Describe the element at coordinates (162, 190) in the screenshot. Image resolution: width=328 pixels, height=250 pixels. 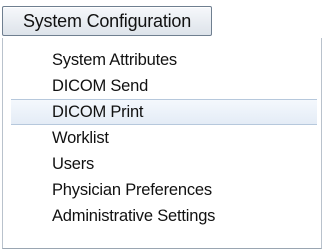
I see `menu-item-physician-preferences: Physician Preferences` at that location.